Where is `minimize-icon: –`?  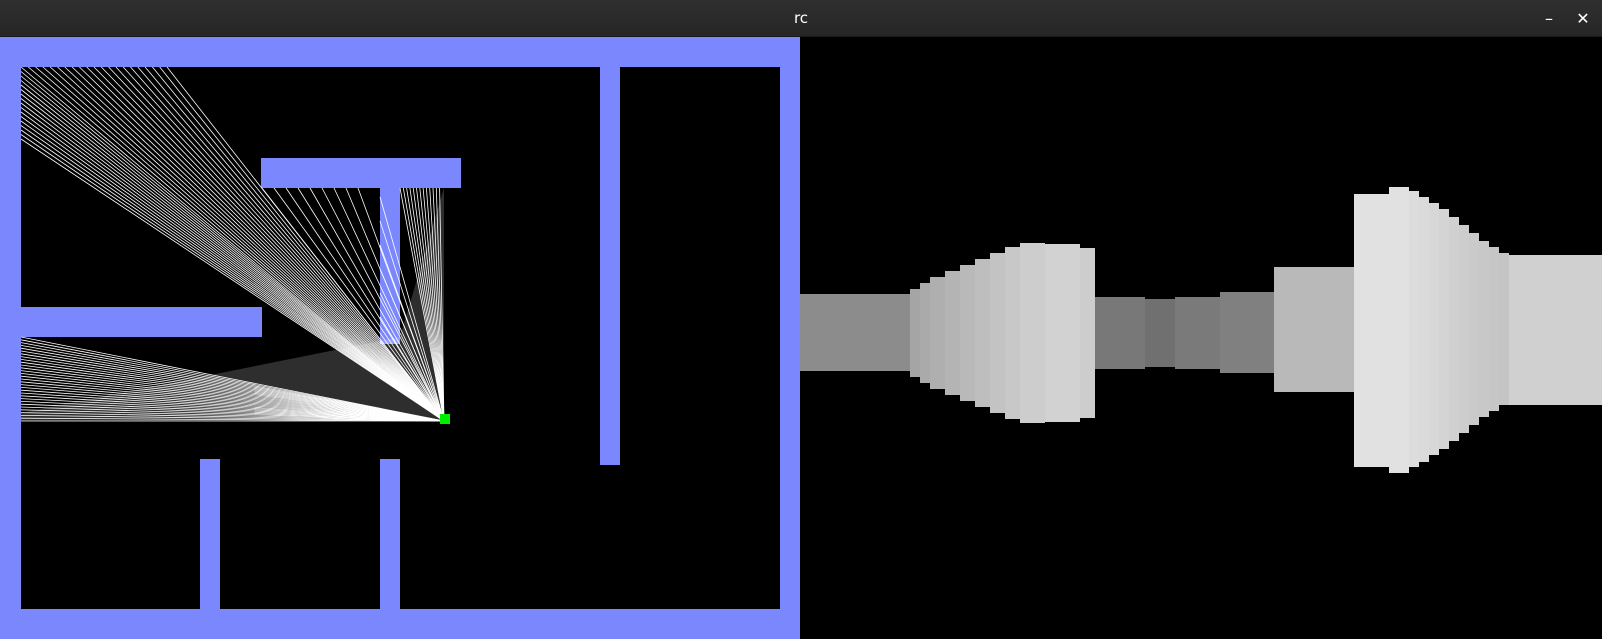 minimize-icon: – is located at coordinates (1549, 18).